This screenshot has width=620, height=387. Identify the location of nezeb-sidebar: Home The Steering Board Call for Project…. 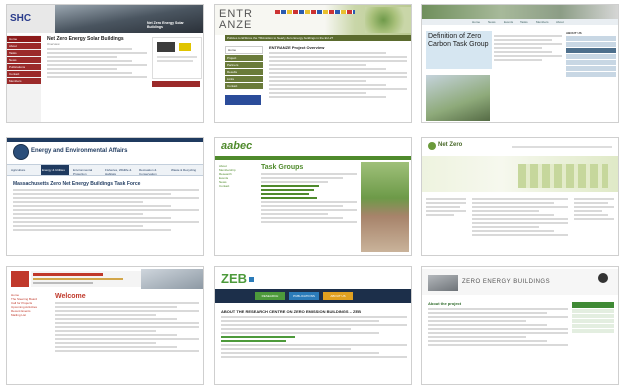
(30, 305).